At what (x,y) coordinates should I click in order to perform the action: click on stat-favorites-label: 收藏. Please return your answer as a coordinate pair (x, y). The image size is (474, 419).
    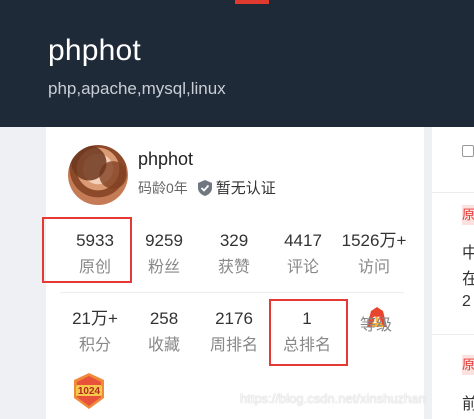
    Looking at the image, I should click on (163, 345).